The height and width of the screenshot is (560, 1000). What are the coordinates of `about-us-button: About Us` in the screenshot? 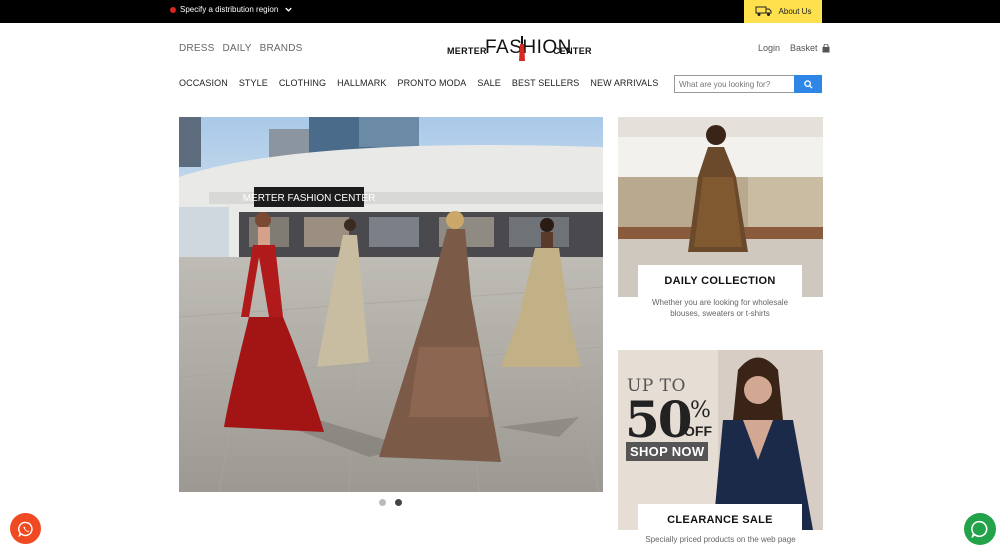 It's located at (783, 11).